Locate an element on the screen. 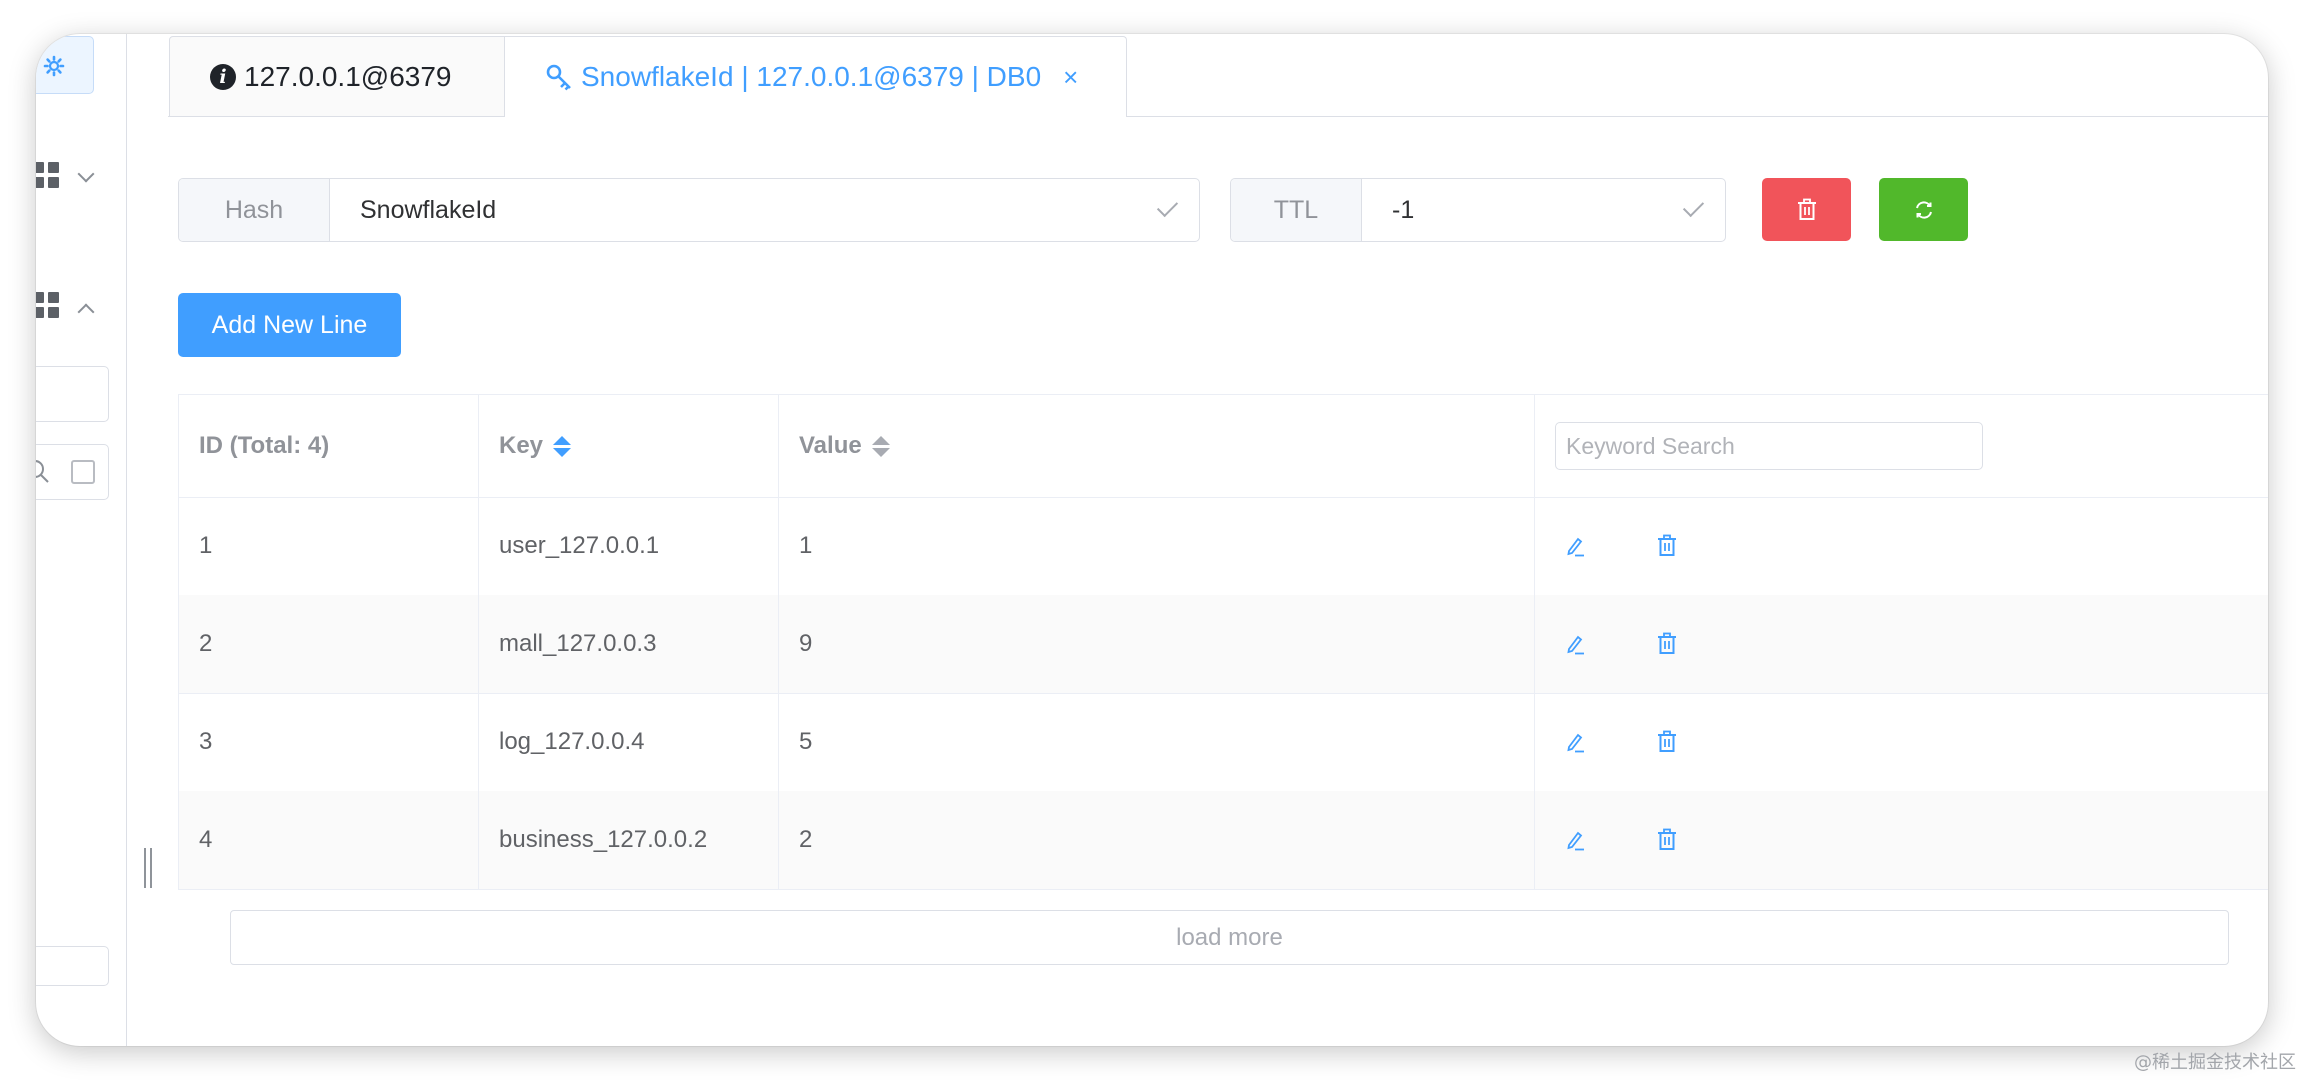  add-new-line-button: Add New Line is located at coordinates (289, 325).